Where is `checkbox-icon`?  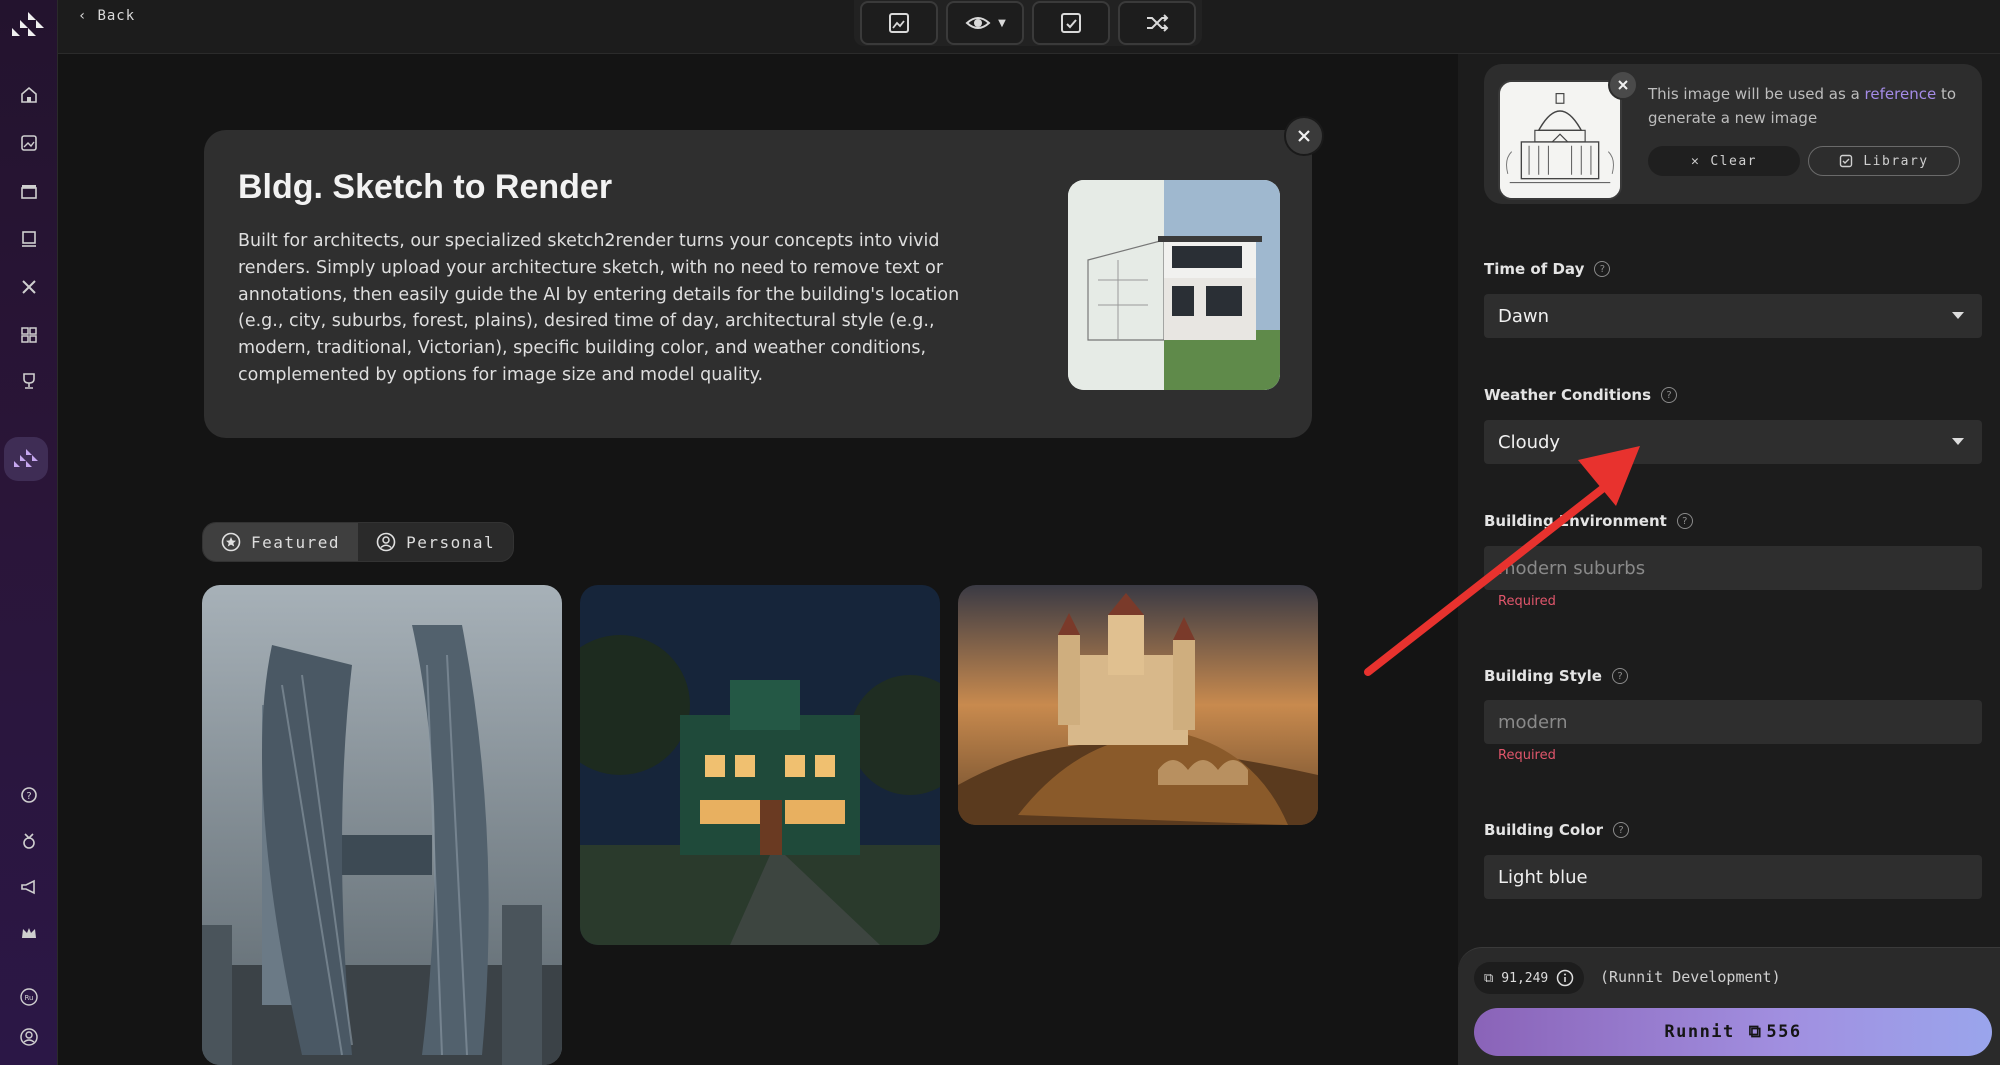 checkbox-icon is located at coordinates (1846, 161).